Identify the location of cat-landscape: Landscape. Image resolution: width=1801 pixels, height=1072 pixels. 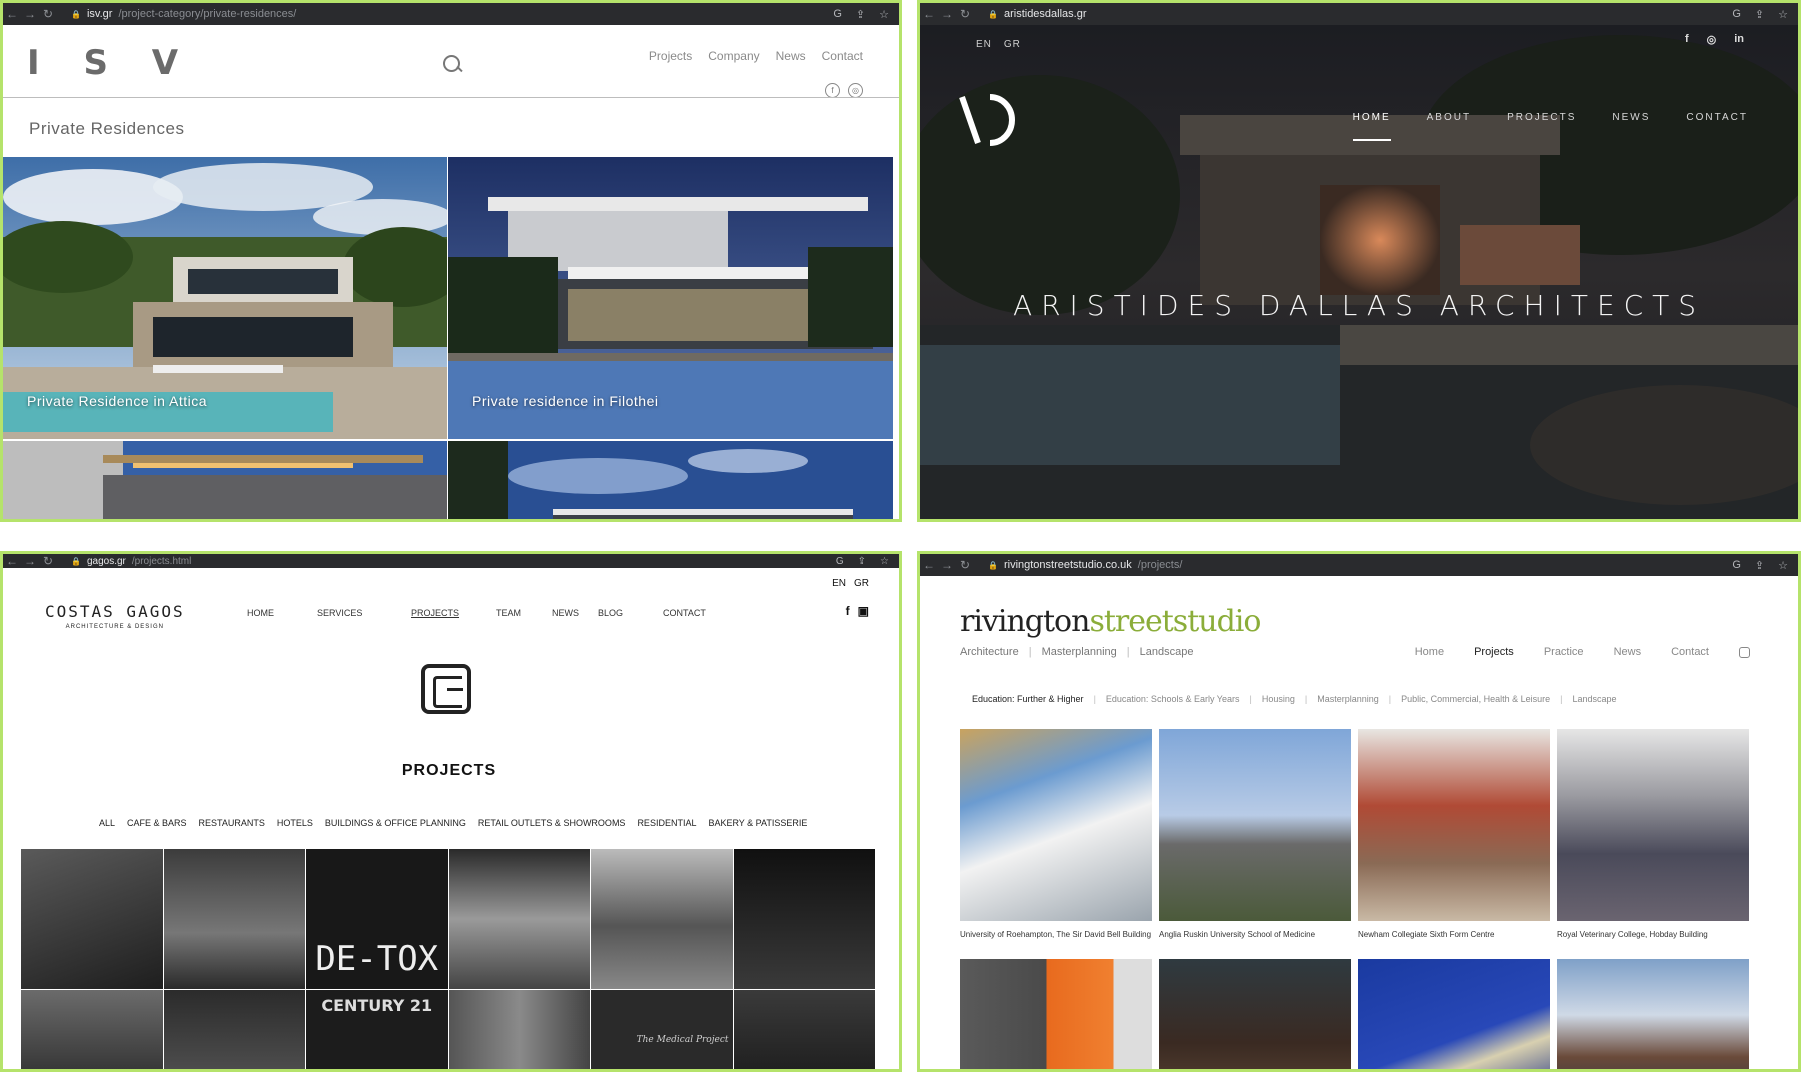
(1595, 699).